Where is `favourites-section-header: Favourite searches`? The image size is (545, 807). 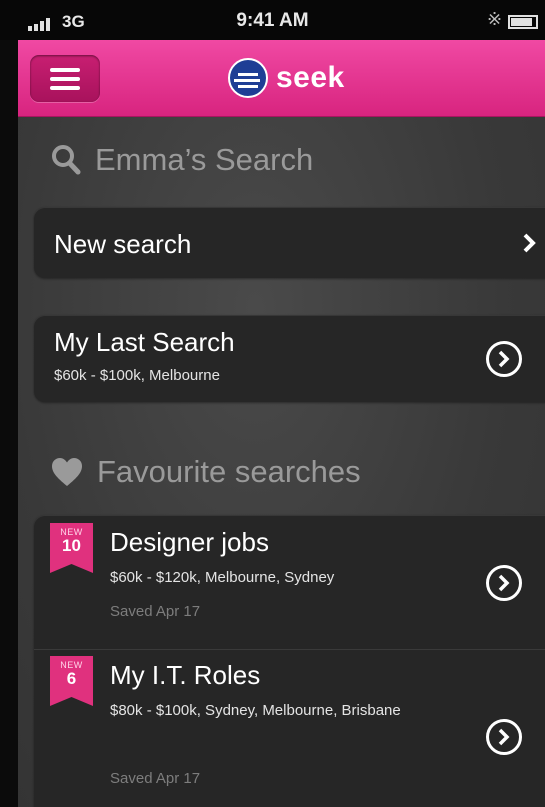 favourites-section-header: Favourite searches is located at coordinates (206, 472).